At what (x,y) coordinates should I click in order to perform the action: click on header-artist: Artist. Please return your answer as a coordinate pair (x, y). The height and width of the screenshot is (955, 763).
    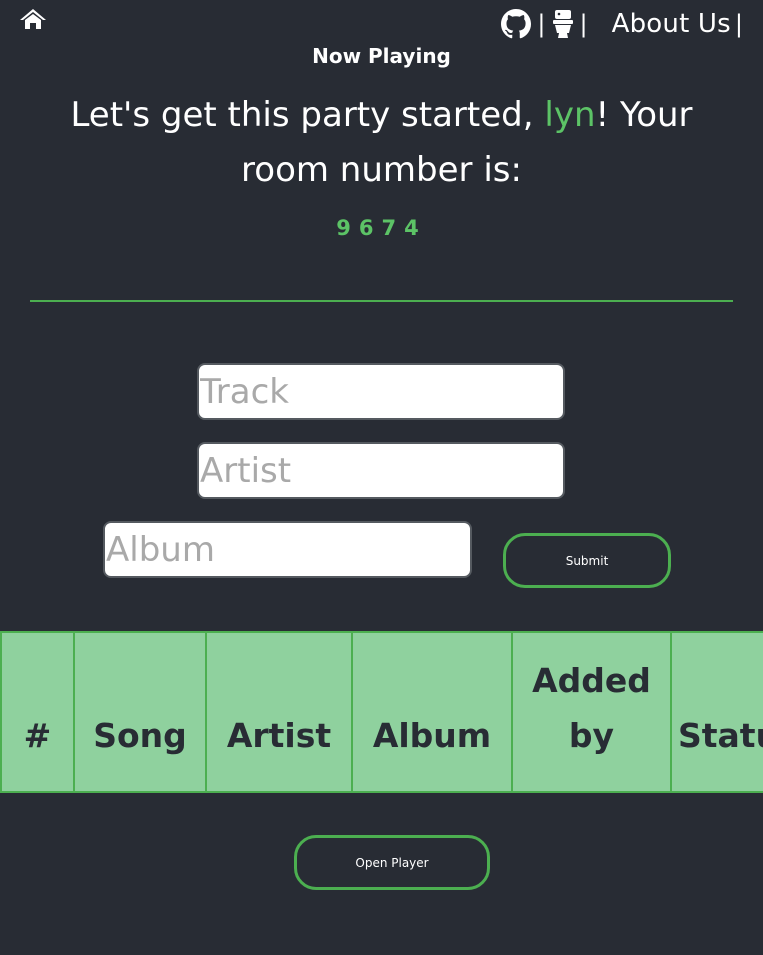
    Looking at the image, I should click on (279, 712).